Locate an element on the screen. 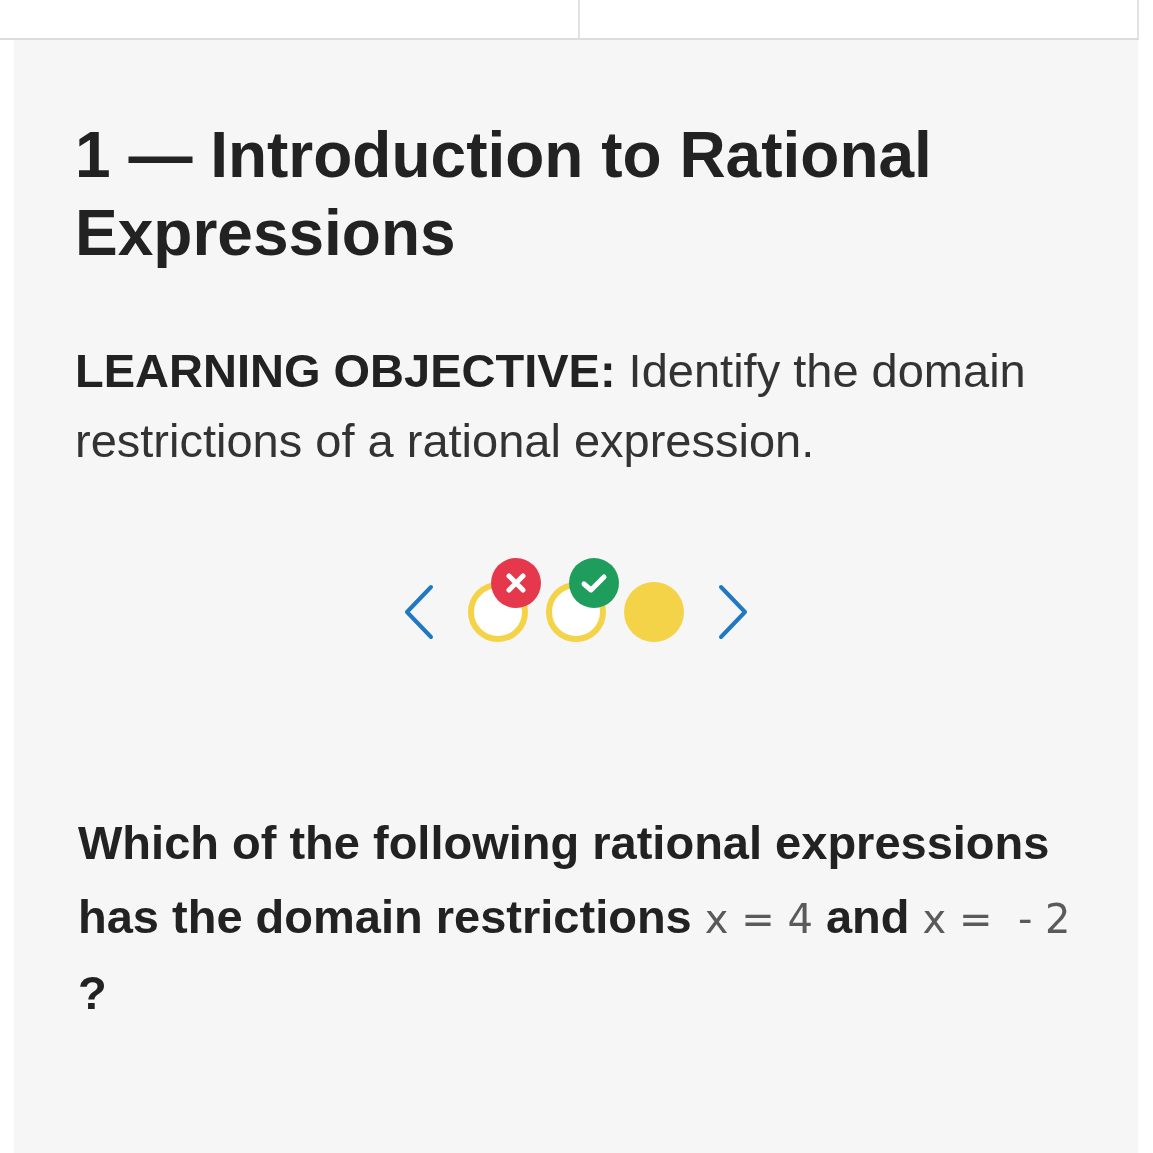 The image size is (1153, 1153). next-button is located at coordinates (732, 612).